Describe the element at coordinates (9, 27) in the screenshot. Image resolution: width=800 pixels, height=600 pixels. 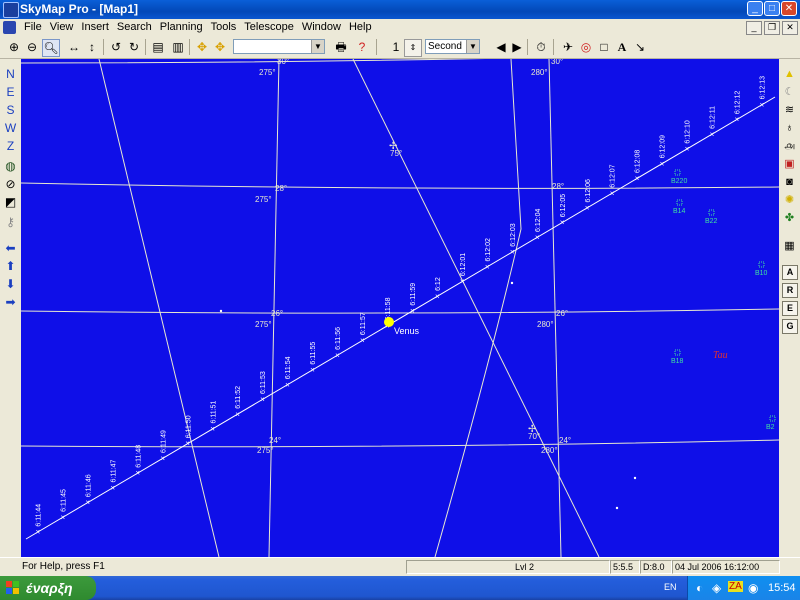
I see `document-icon` at that location.